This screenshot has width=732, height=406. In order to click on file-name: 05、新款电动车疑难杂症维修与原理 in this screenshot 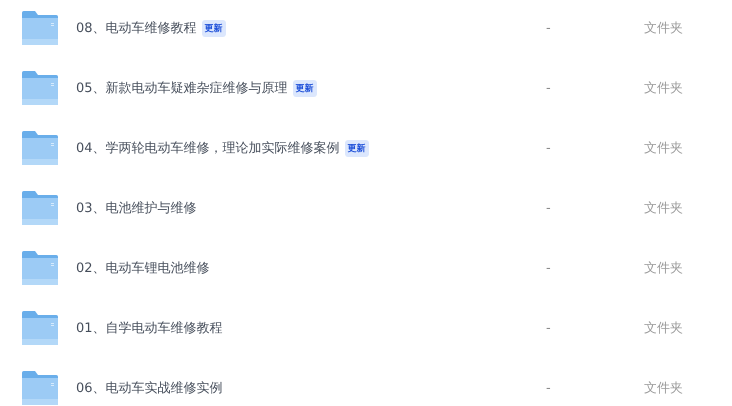, I will do `click(182, 88)`.